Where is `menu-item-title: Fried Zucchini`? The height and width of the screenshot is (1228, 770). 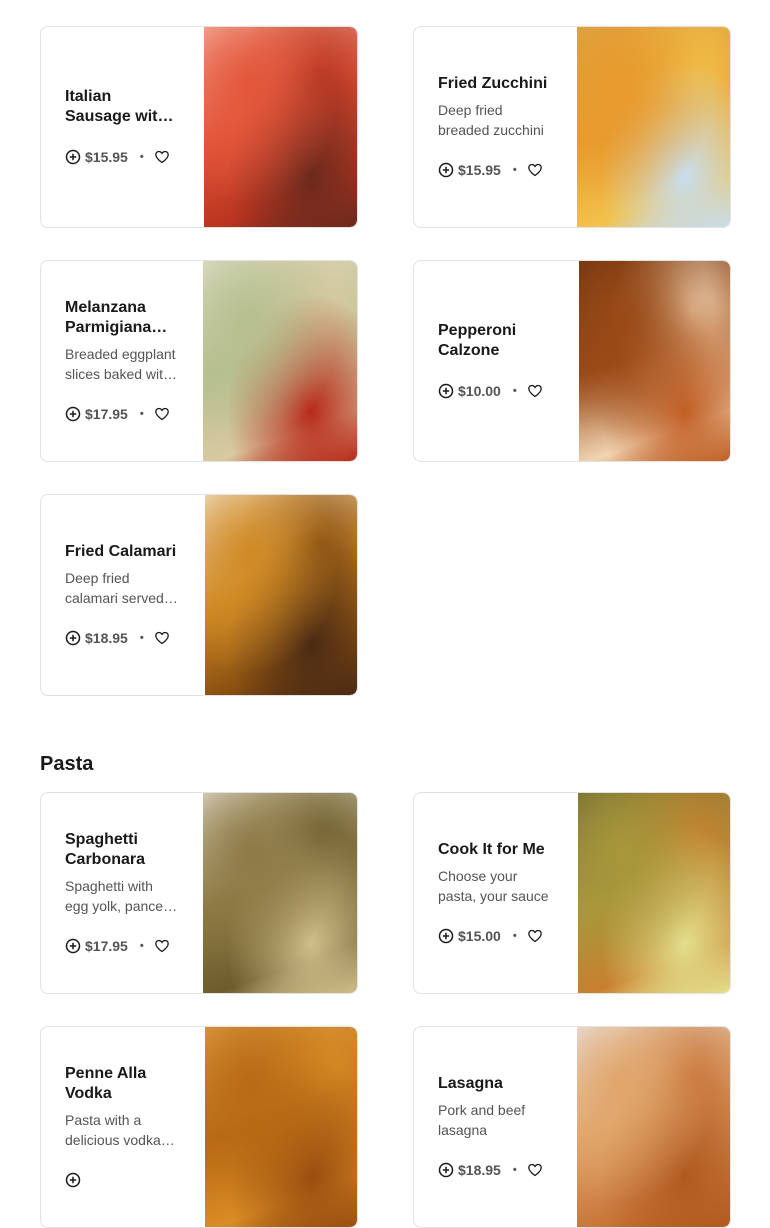 menu-item-title: Fried Zucchini is located at coordinates (493, 83).